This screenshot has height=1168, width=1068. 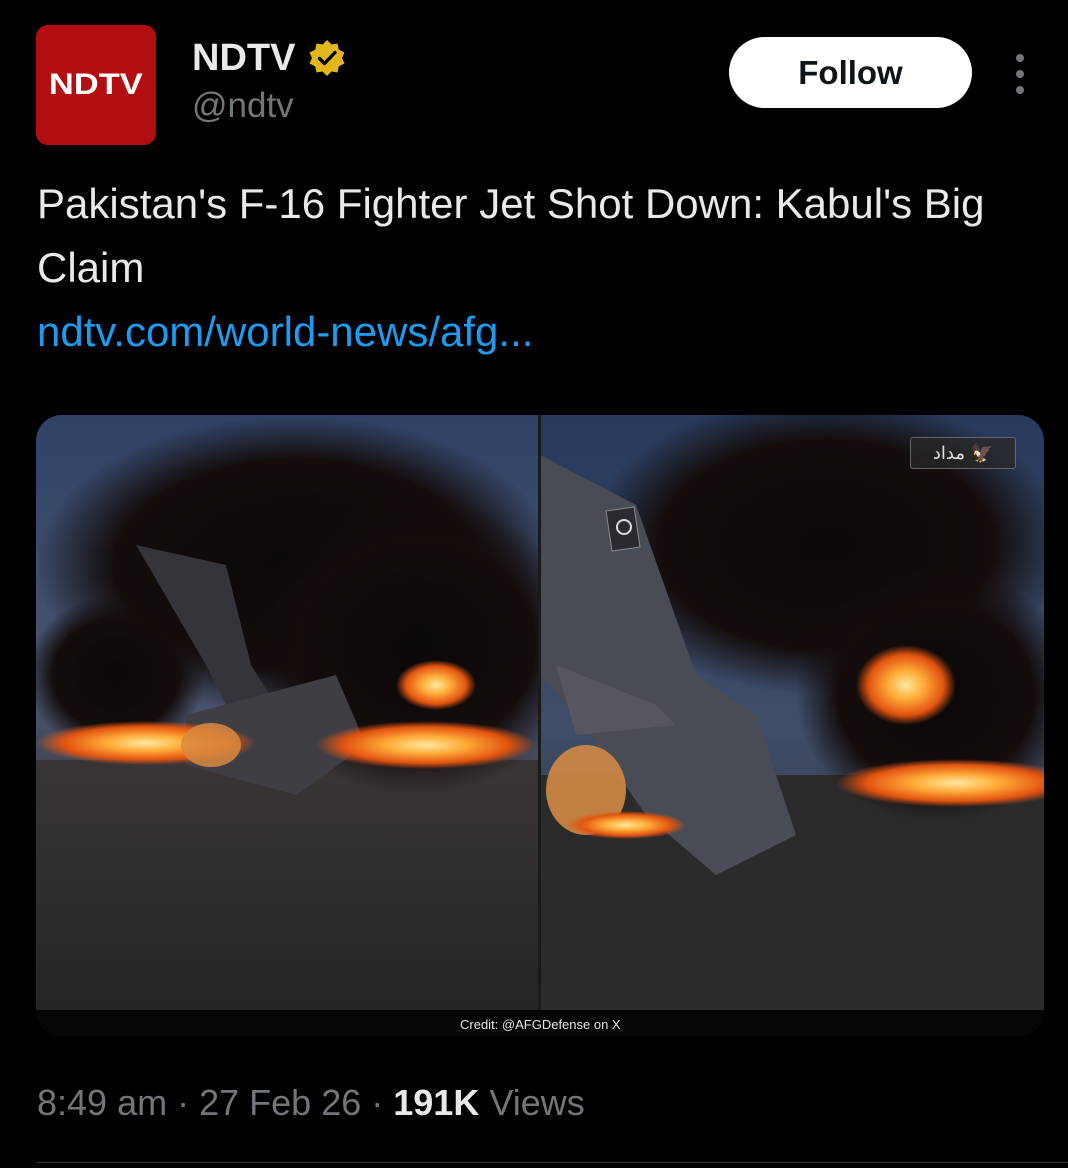 I want to click on tweet-time: 8:49 am, so click(x=102, y=1102).